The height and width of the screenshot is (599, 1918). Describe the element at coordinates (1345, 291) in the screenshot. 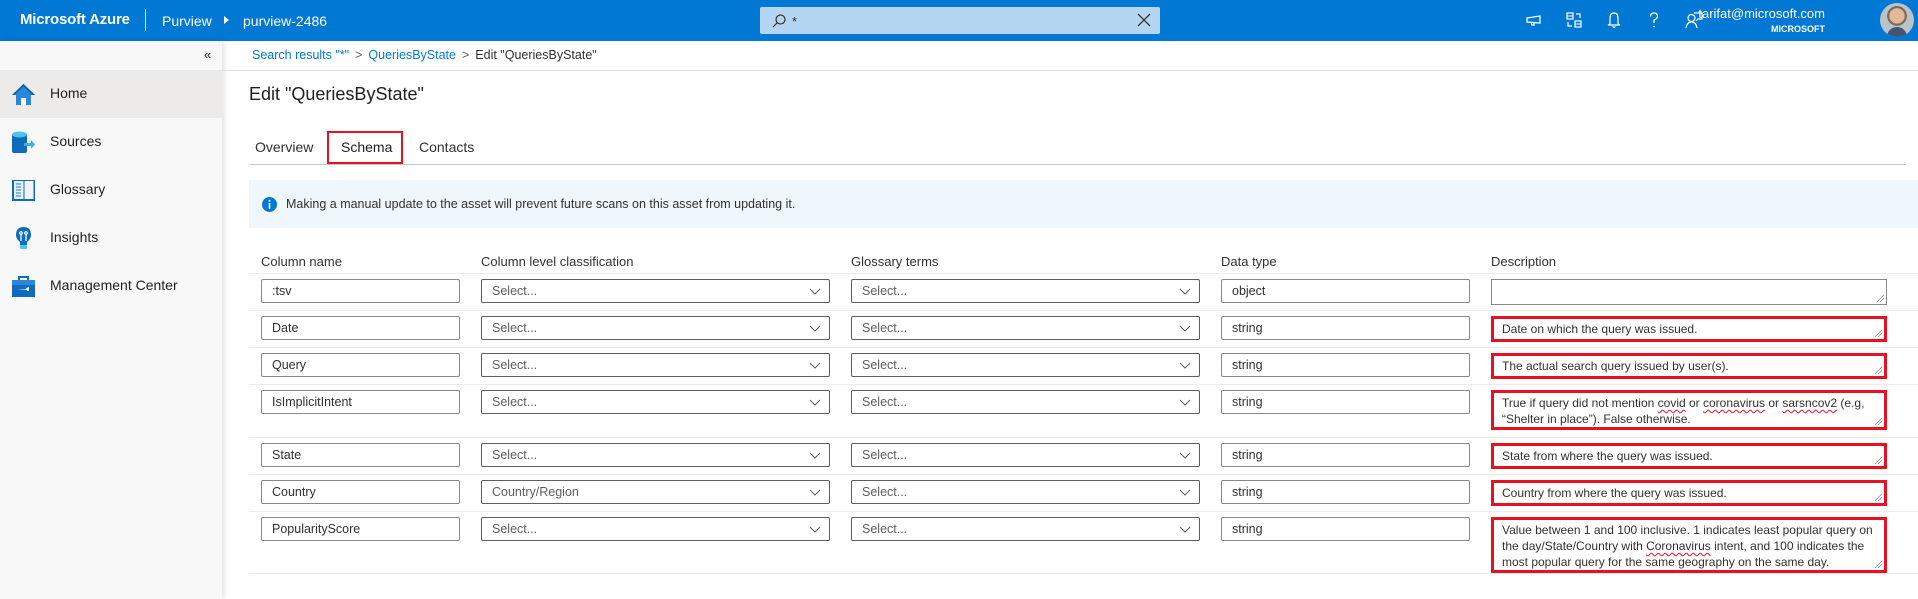

I see `data-type-input: object` at that location.